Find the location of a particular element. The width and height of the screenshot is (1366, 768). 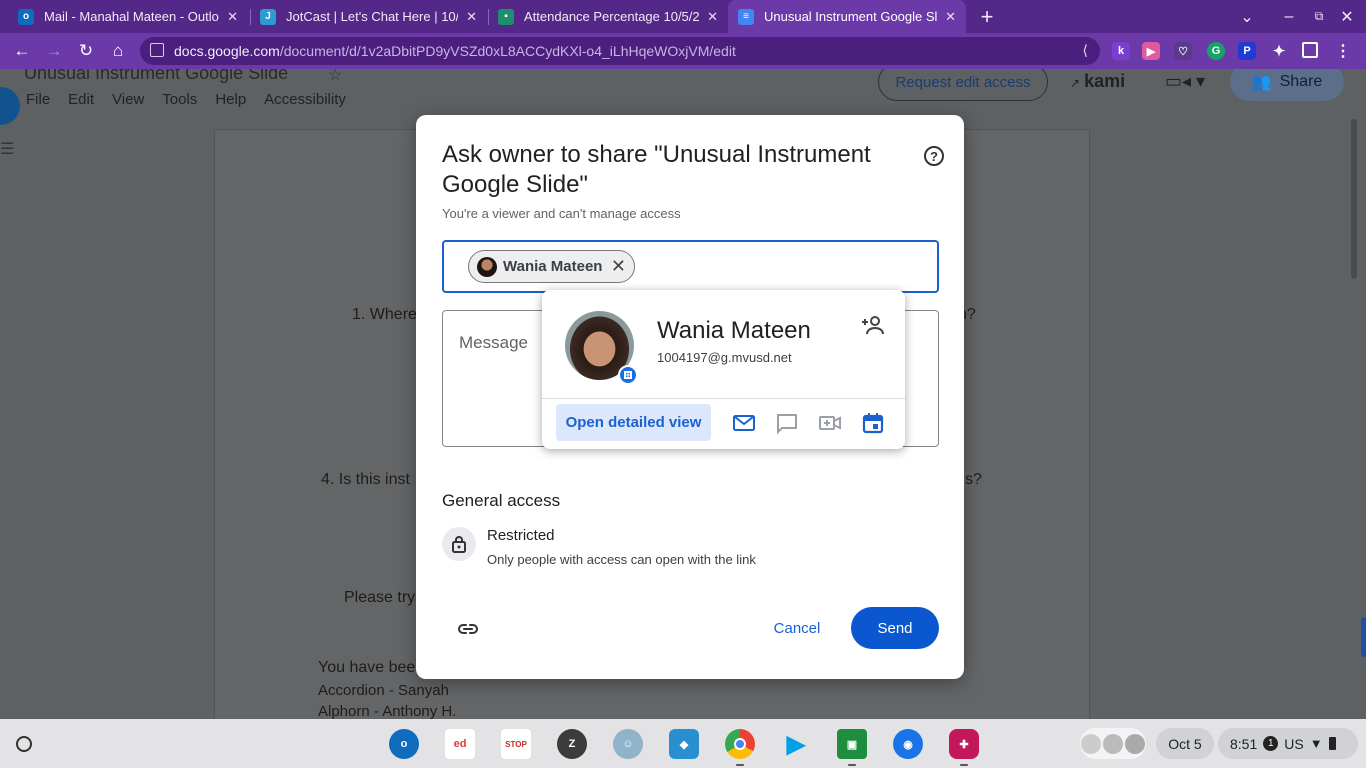

menu-accessibility: Accessibility is located at coordinates (305, 99).